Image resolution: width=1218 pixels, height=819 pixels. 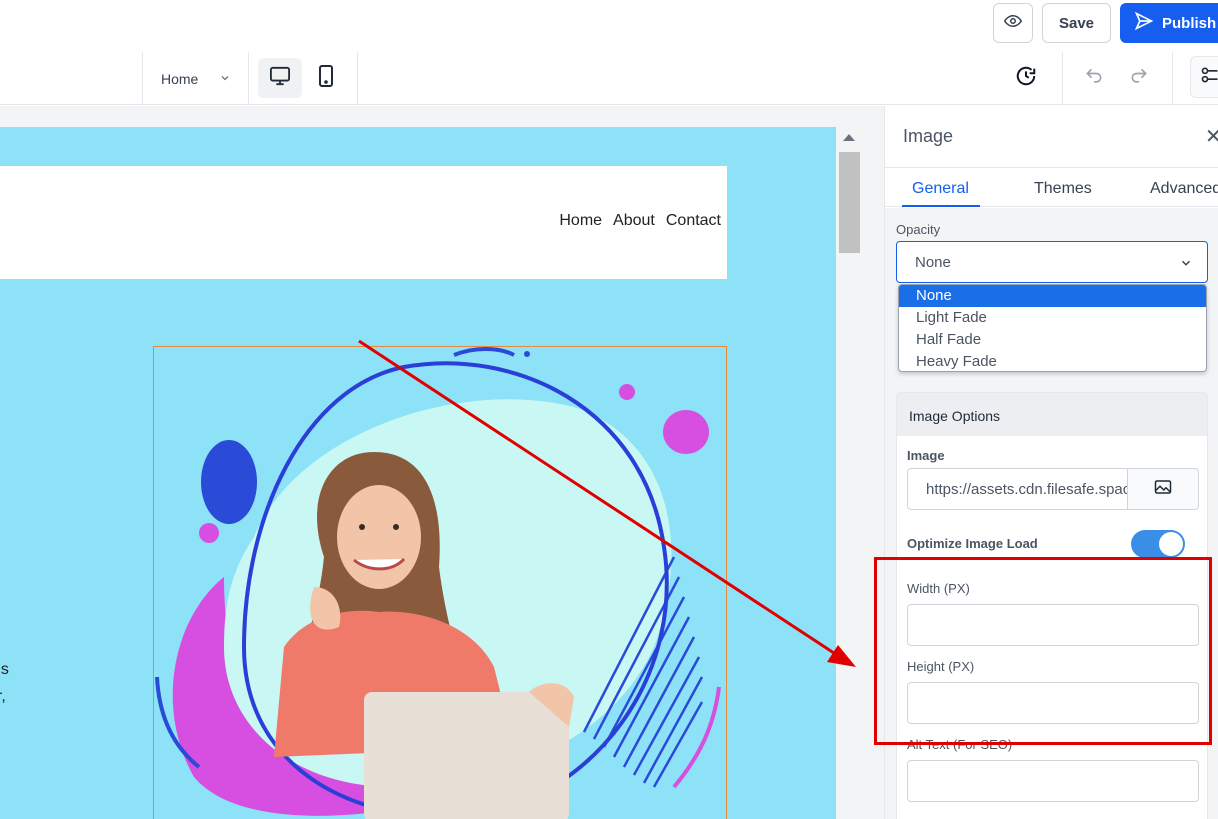 I want to click on site-nav: Home About Contact, so click(x=640, y=221).